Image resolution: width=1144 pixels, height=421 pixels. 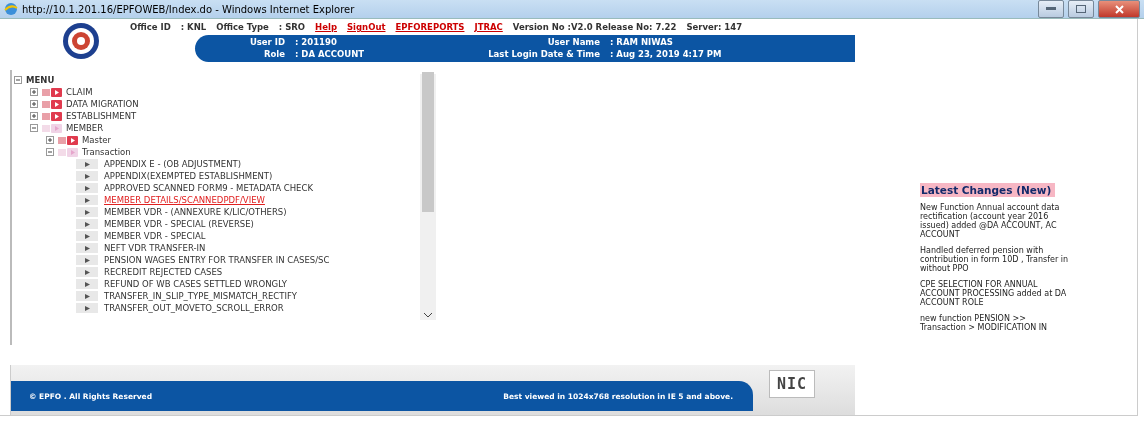 I want to click on close-button, so click(x=1119, y=9).